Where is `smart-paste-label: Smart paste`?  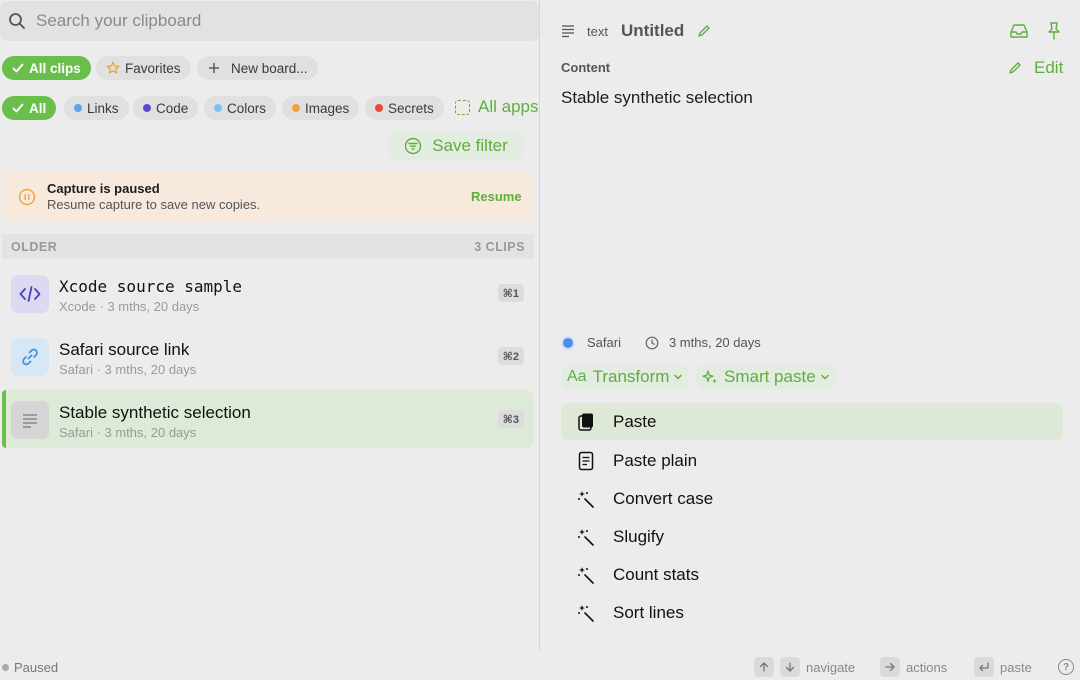 smart-paste-label: Smart paste is located at coordinates (770, 376).